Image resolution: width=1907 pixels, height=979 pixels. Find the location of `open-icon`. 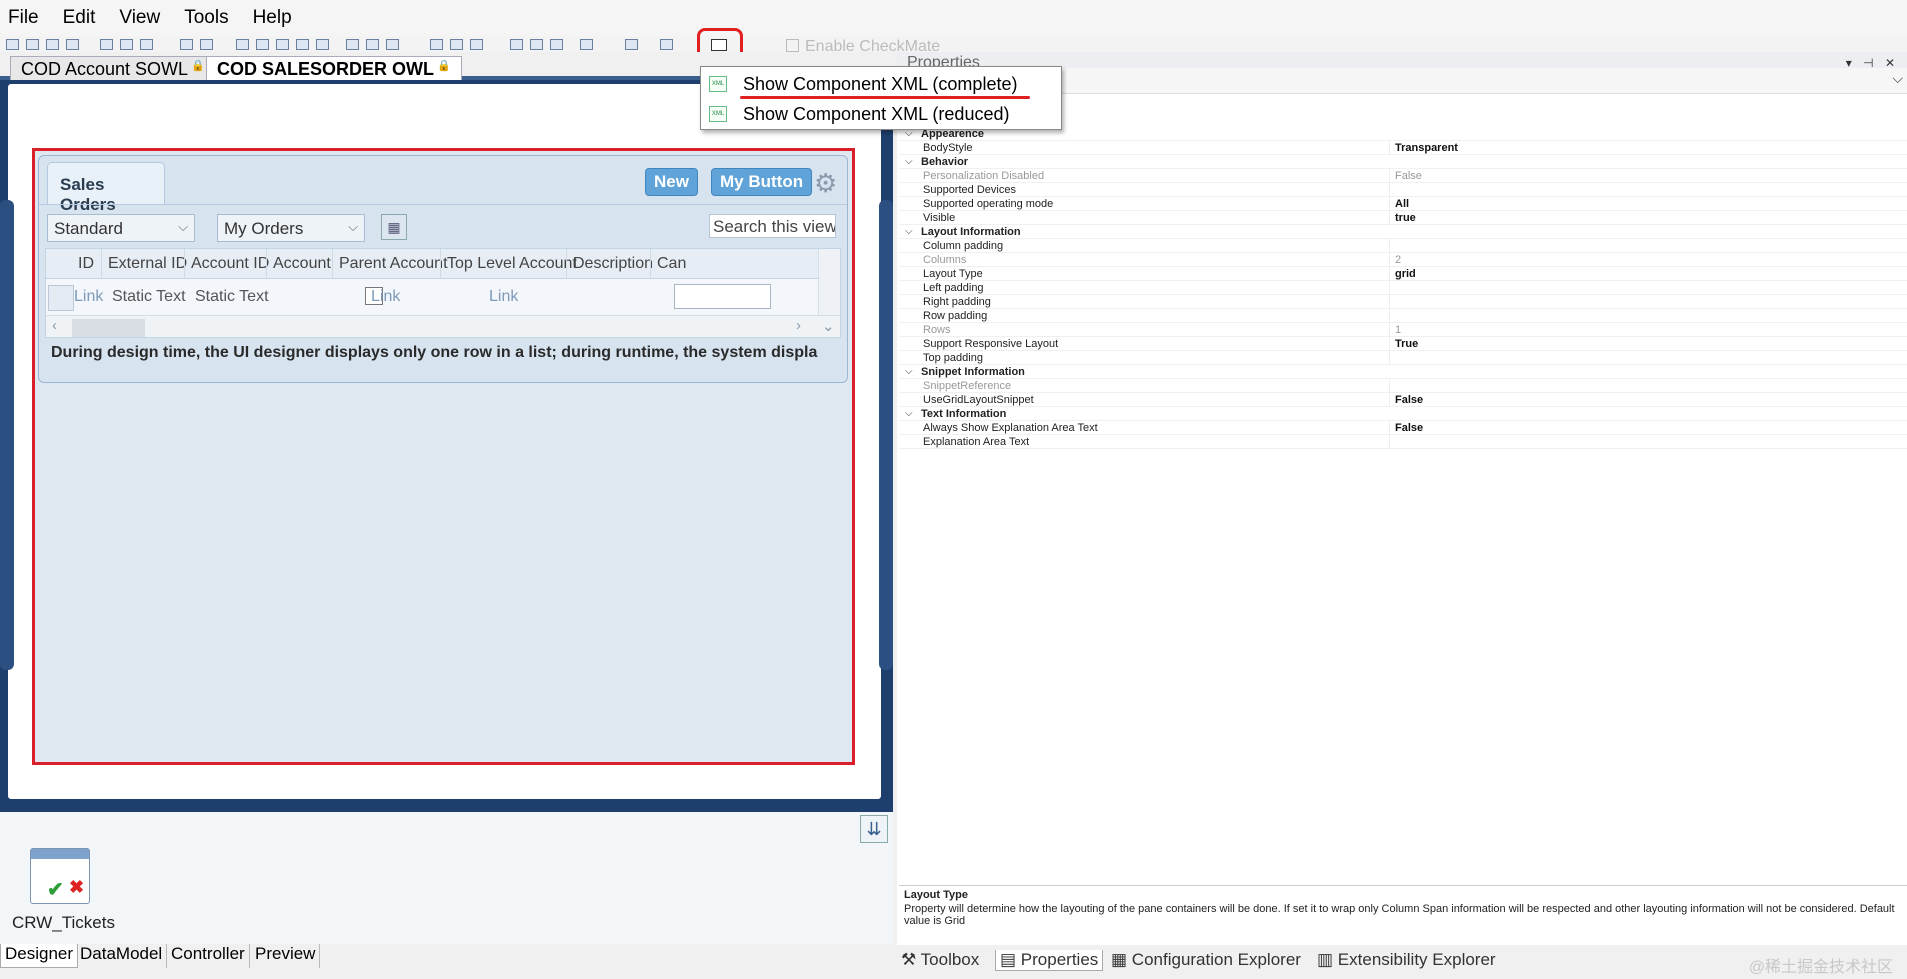

open-icon is located at coordinates (32, 44).